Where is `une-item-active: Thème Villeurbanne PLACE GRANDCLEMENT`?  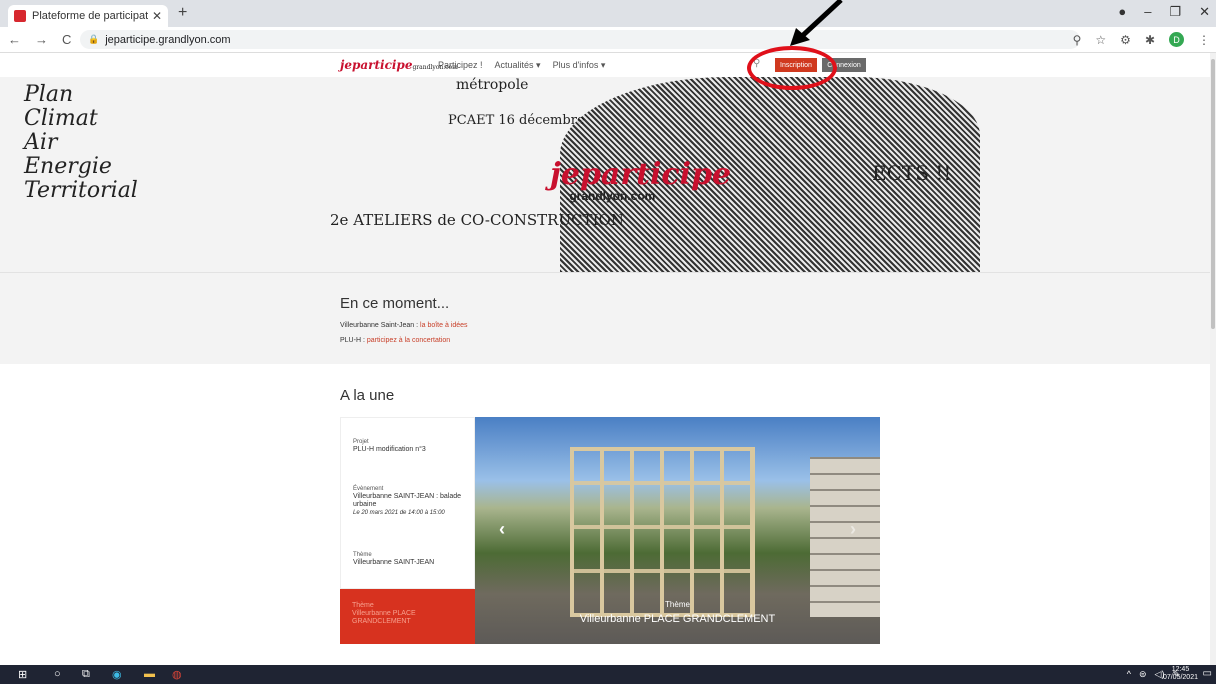
une-item-active: Thème Villeurbanne PLACE GRANDCLEMENT is located at coordinates (407, 616).